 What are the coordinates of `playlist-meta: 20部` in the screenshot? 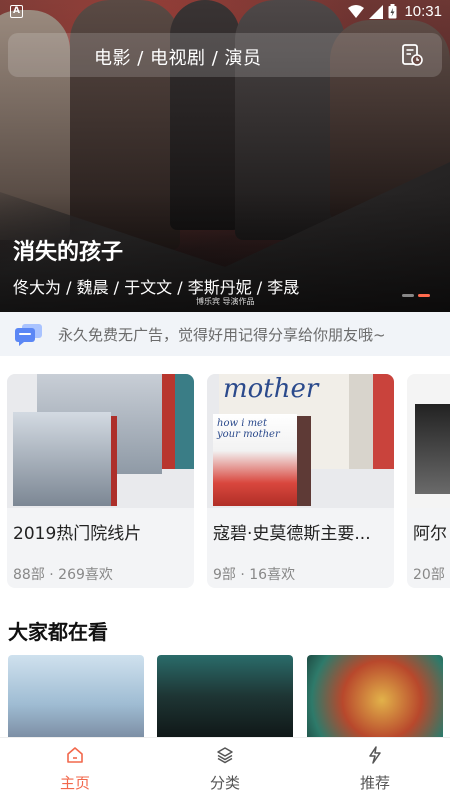 It's located at (429, 575).